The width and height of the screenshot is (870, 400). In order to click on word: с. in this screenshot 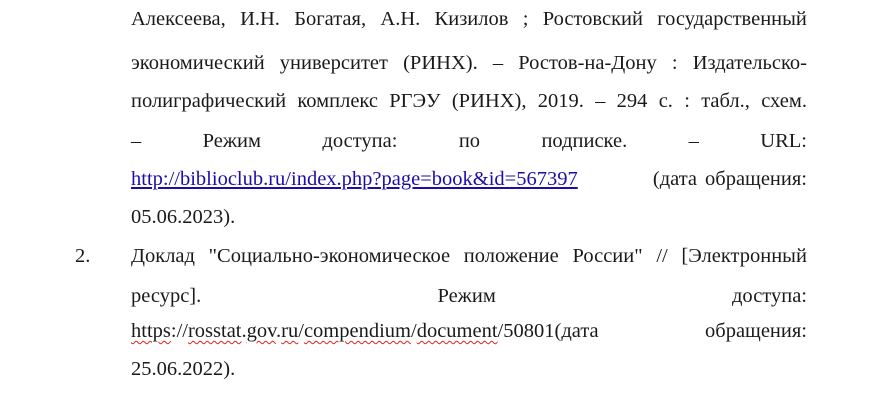, I will do `click(665, 101)`.